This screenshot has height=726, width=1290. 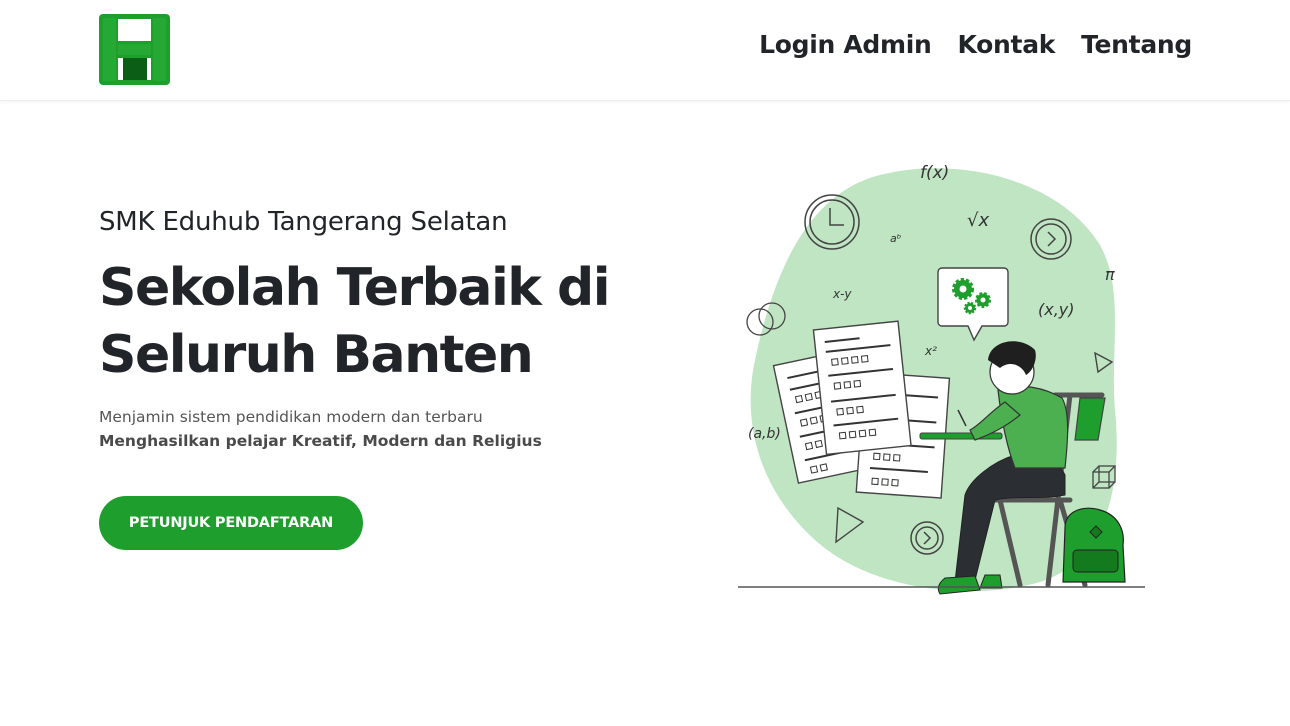 I want to click on math-label-ab: aᵇ, so click(x=896, y=238).